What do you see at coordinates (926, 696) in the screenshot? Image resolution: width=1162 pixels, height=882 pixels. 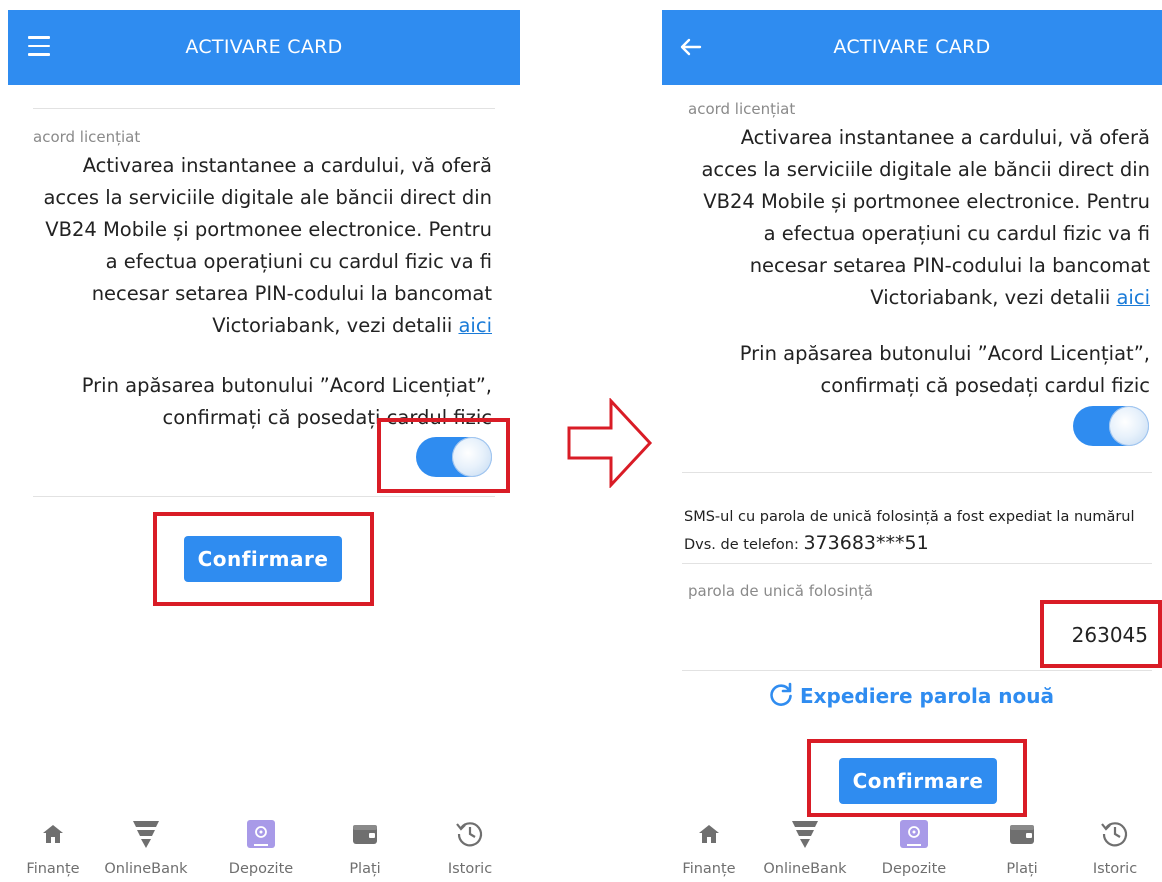 I see `resend-label: Expediere parola nouă` at bounding box center [926, 696].